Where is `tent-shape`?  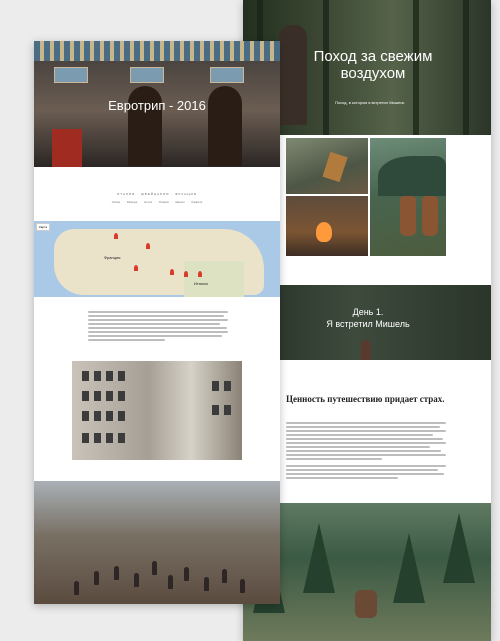 tent-shape is located at coordinates (412, 176).